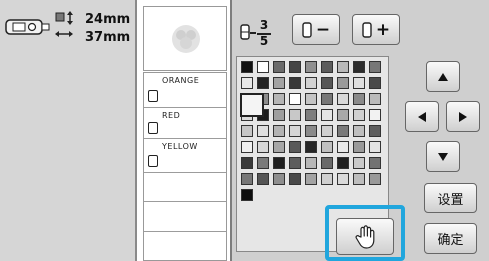 This screenshot has height=261, width=489. Describe the element at coordinates (185, 155) in the screenshot. I see `list-item: YELLOW` at that location.